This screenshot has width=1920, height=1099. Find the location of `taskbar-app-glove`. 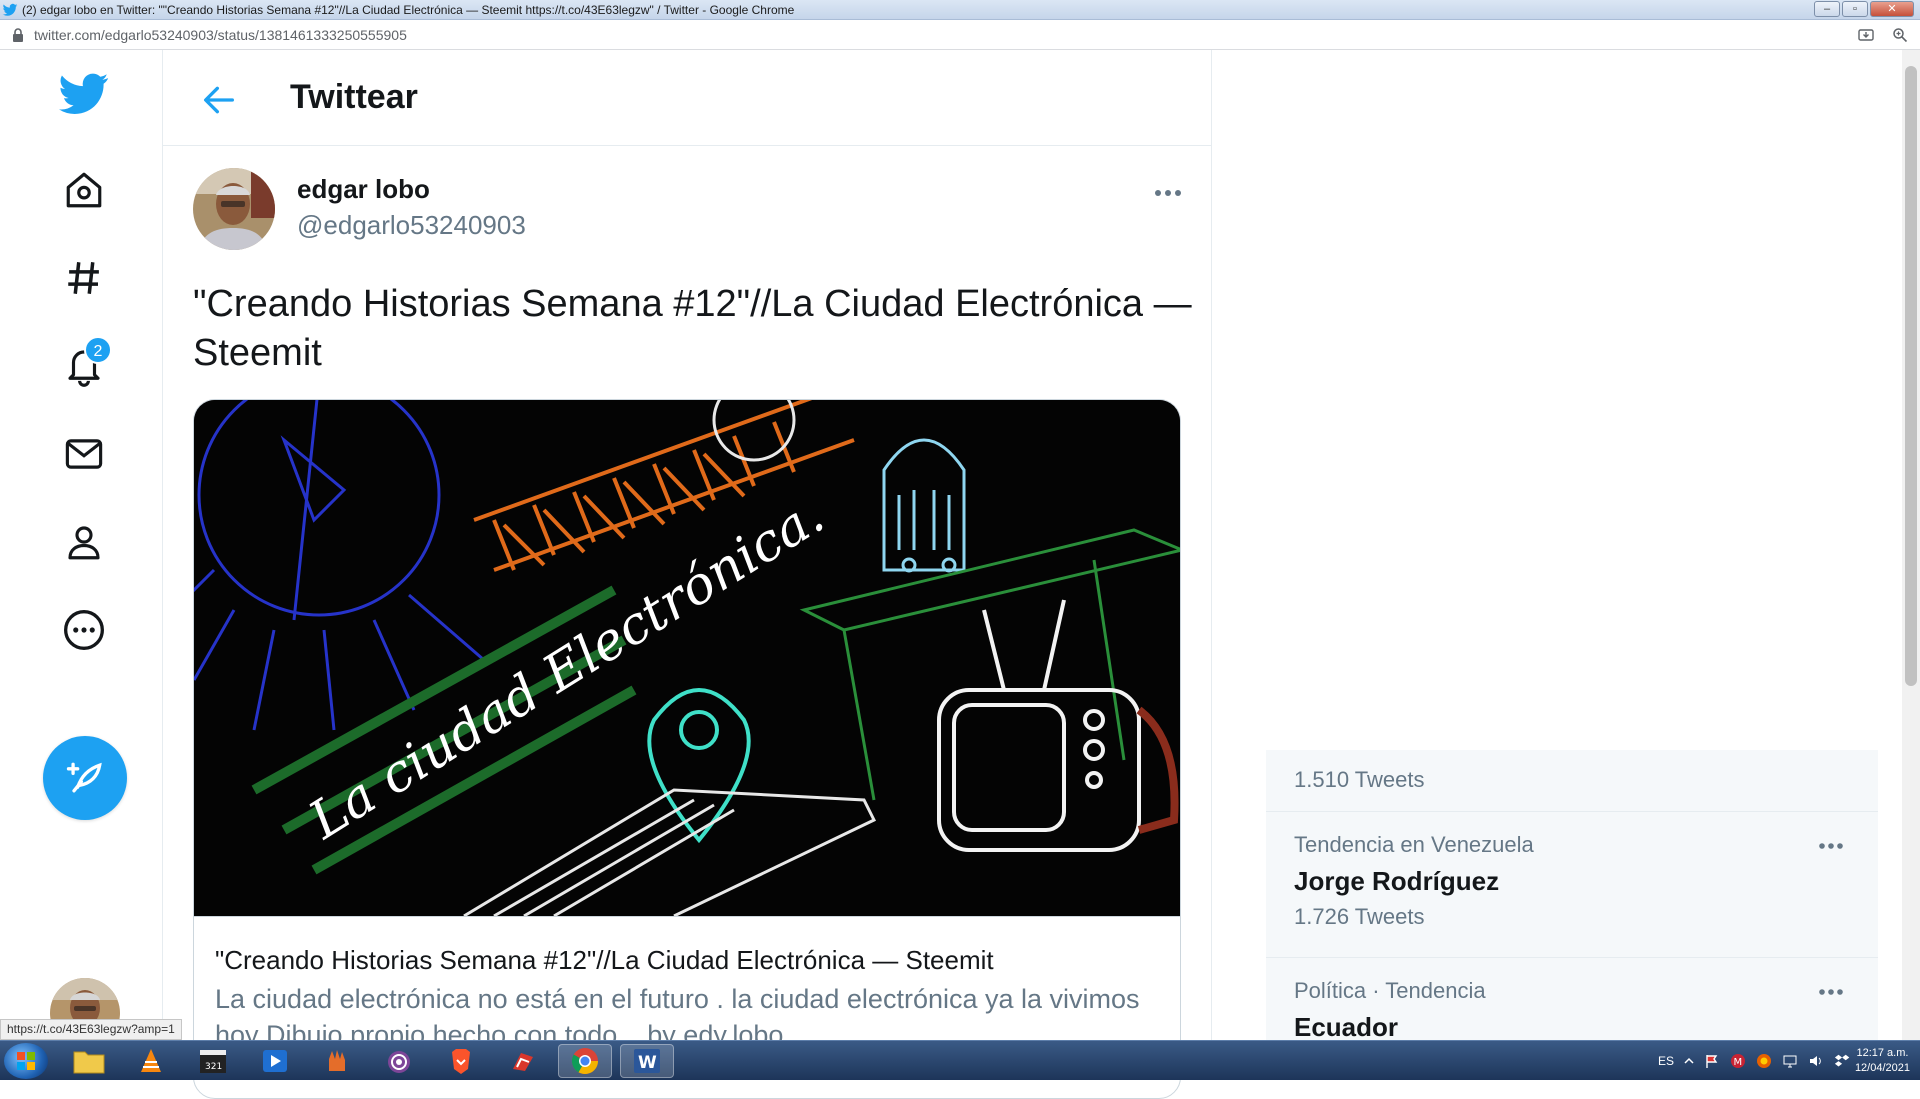

taskbar-app-glove is located at coordinates (337, 1061).